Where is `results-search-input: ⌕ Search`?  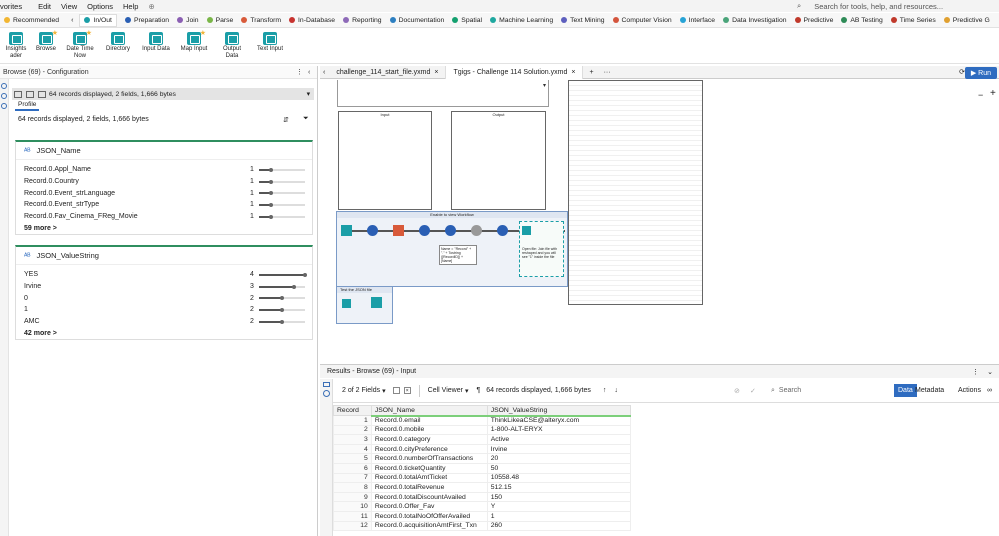 results-search-input: ⌕ Search is located at coordinates (831, 391).